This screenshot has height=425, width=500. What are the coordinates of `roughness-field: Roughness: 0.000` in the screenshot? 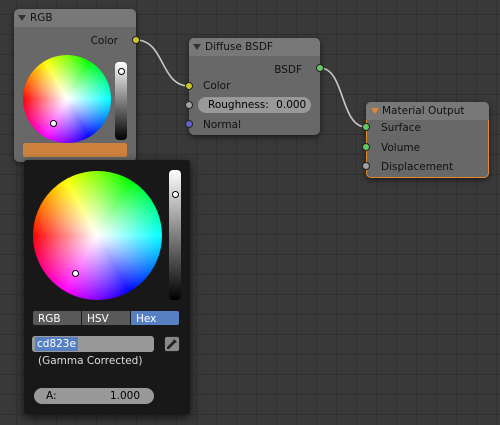 It's located at (254, 105).